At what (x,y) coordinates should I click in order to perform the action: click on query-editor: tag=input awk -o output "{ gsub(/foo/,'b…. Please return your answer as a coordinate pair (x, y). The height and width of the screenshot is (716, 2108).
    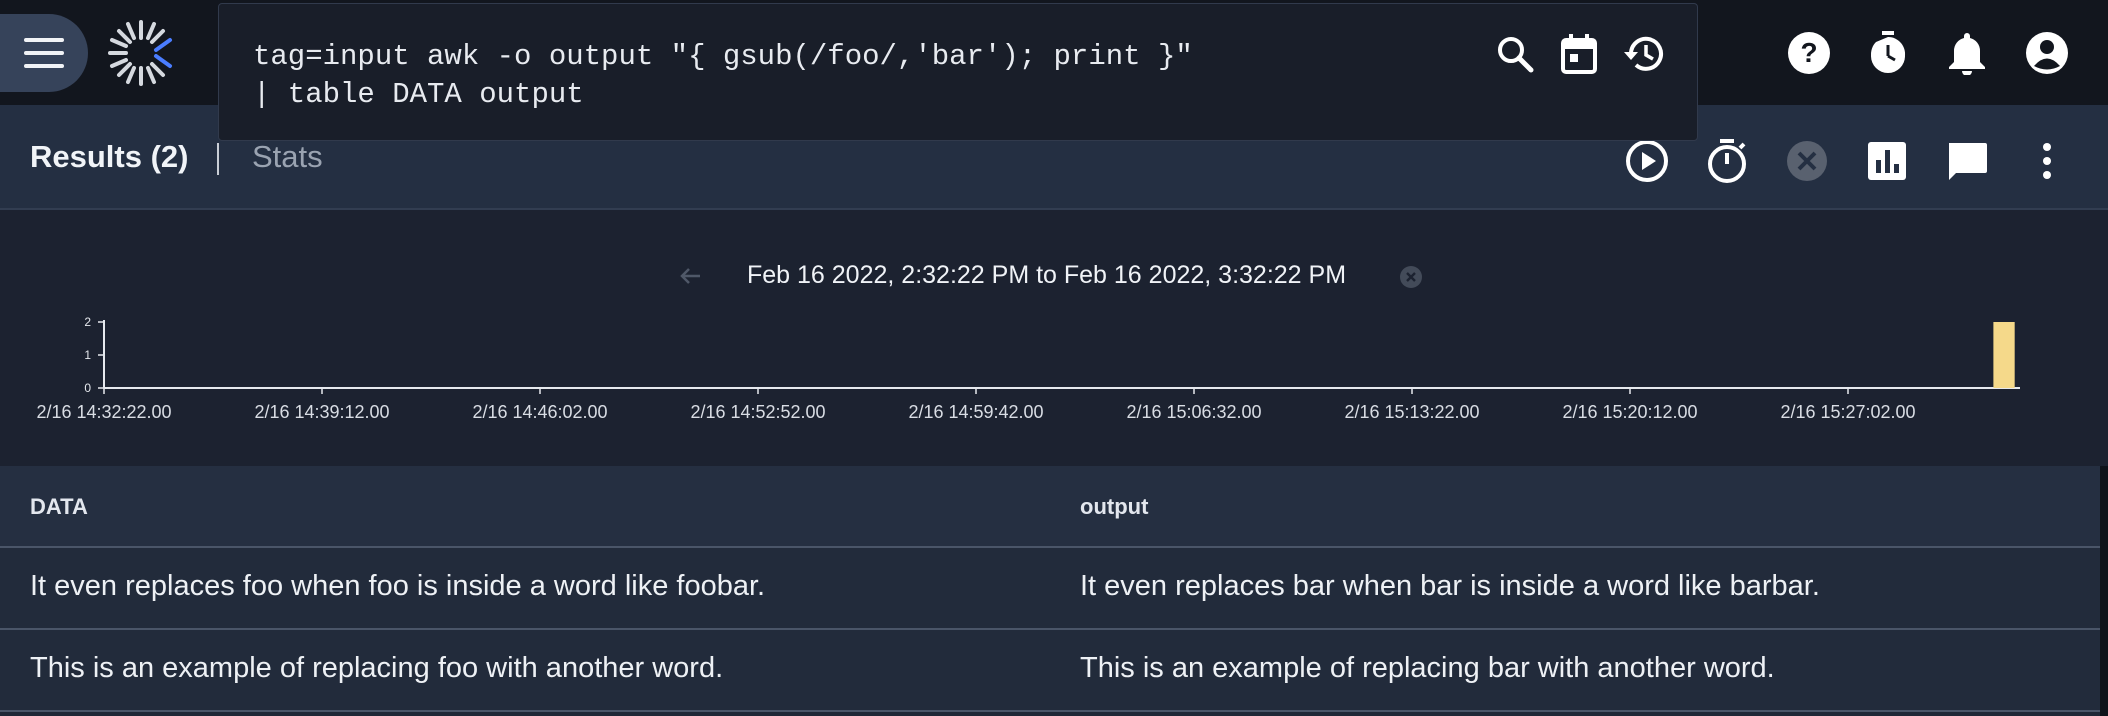
    Looking at the image, I should click on (958, 72).